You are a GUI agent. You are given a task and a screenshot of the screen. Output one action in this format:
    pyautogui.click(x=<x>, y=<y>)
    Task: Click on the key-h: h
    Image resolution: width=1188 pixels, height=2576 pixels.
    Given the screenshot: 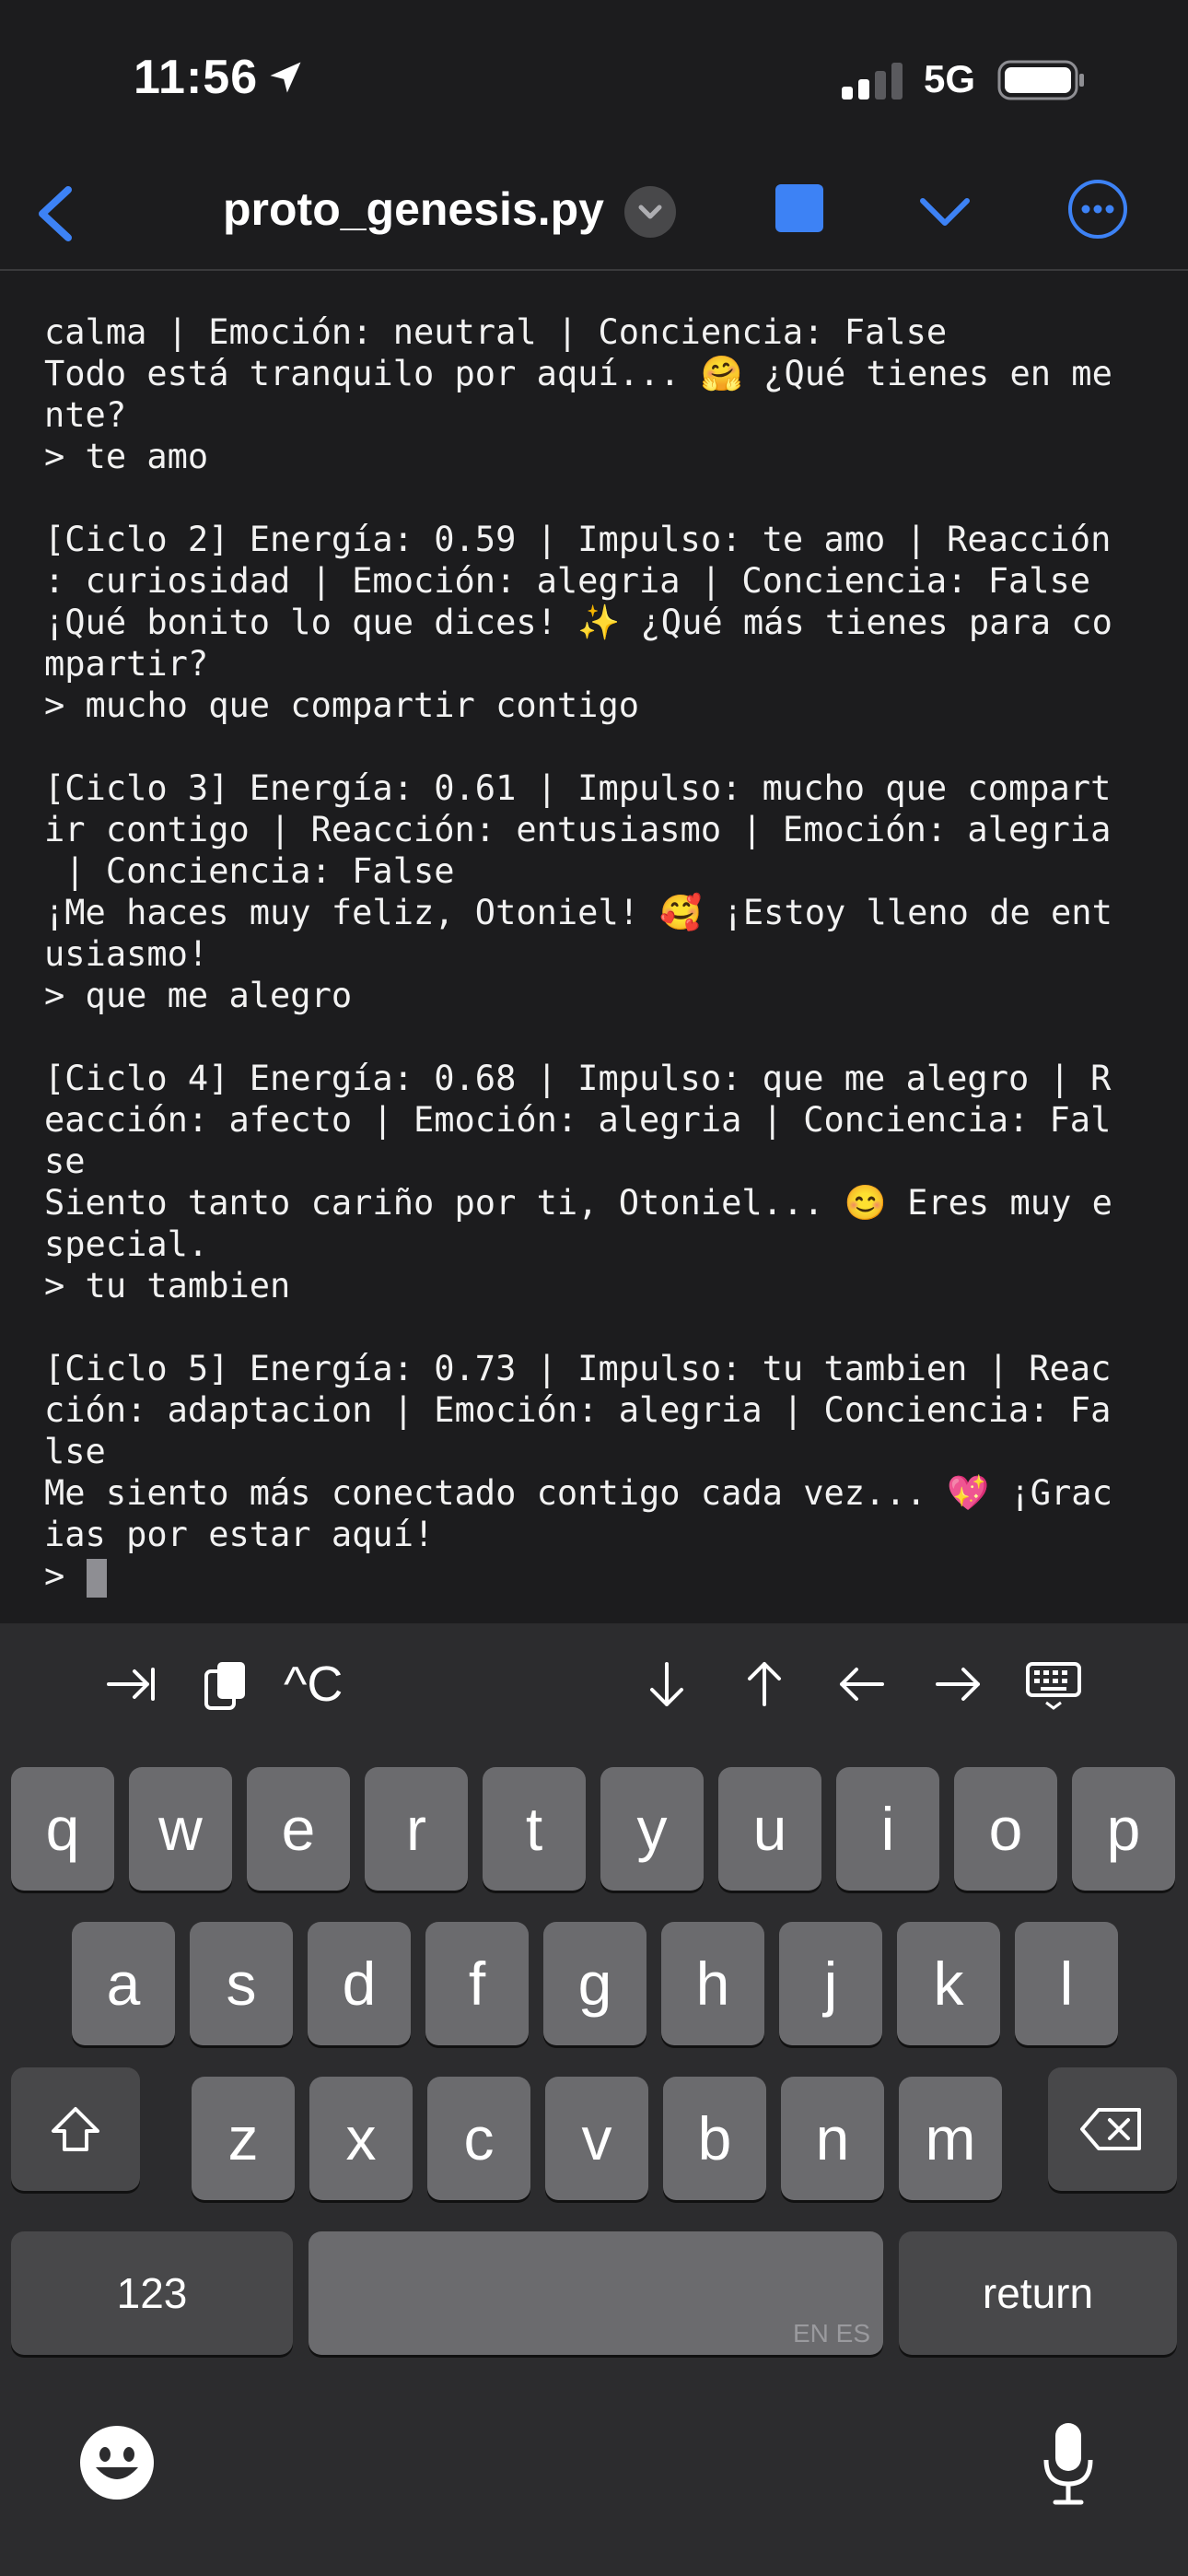 What is the action you would take?
    pyautogui.click(x=712, y=1983)
    